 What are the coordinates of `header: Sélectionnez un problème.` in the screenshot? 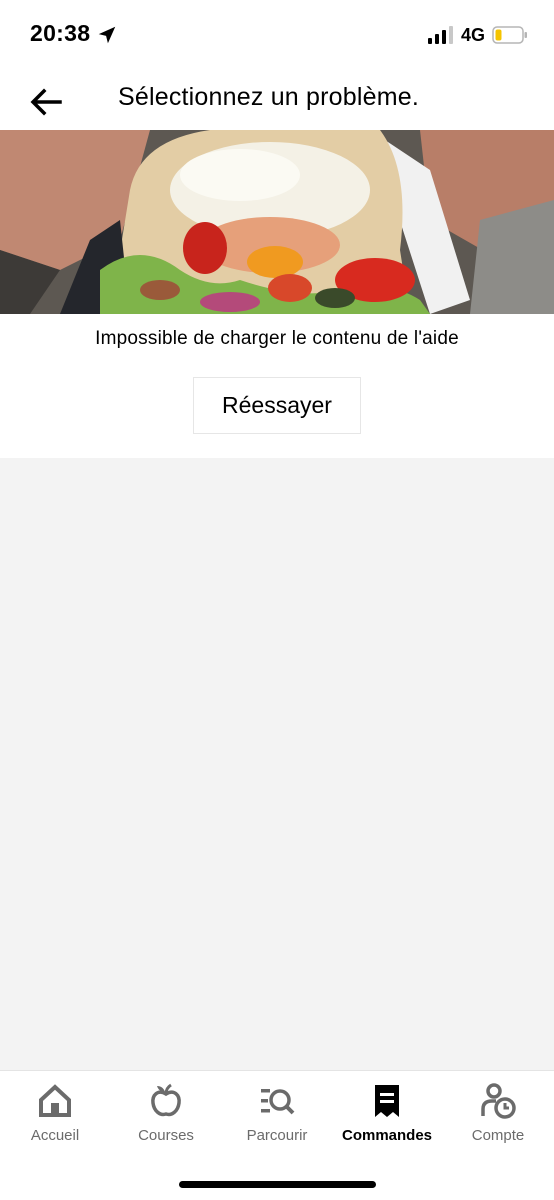 It's located at (277, 100).